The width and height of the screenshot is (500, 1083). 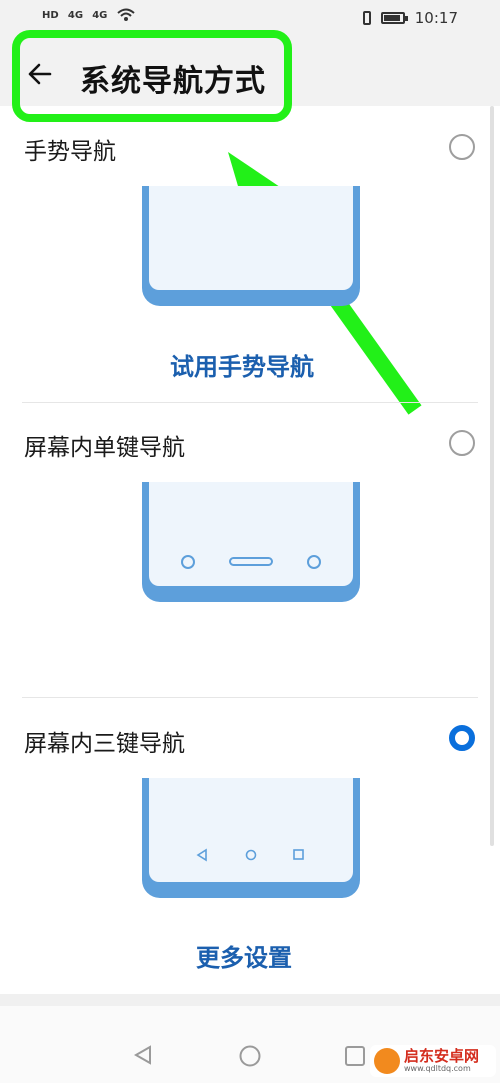 I want to click on gesture-nav-illustration, so click(x=251, y=246).